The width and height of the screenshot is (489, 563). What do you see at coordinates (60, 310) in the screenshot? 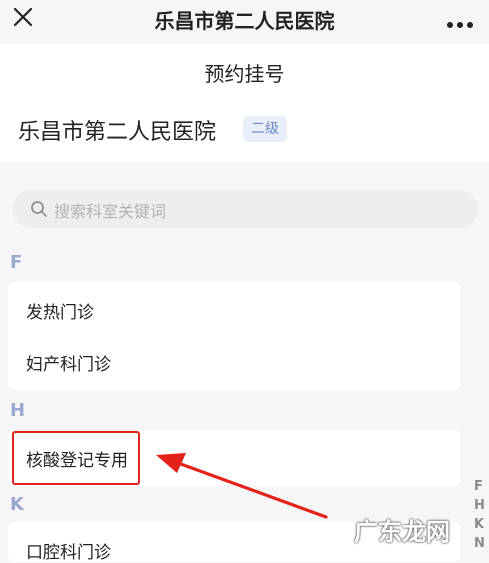
I see `department-item-fever-clinic: 发热门诊` at bounding box center [60, 310].